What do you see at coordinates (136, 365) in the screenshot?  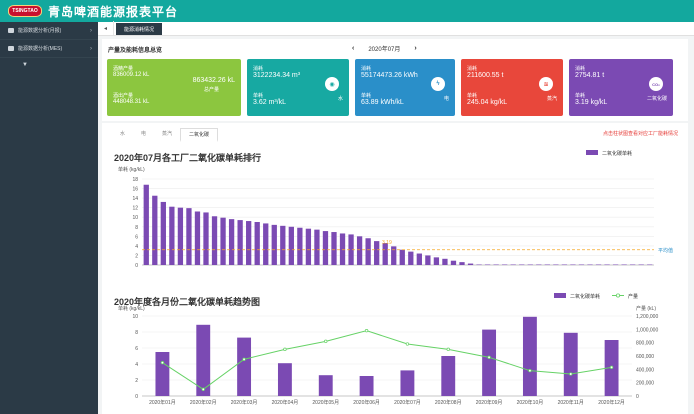 I see `y-tick-label: 4` at bounding box center [136, 365].